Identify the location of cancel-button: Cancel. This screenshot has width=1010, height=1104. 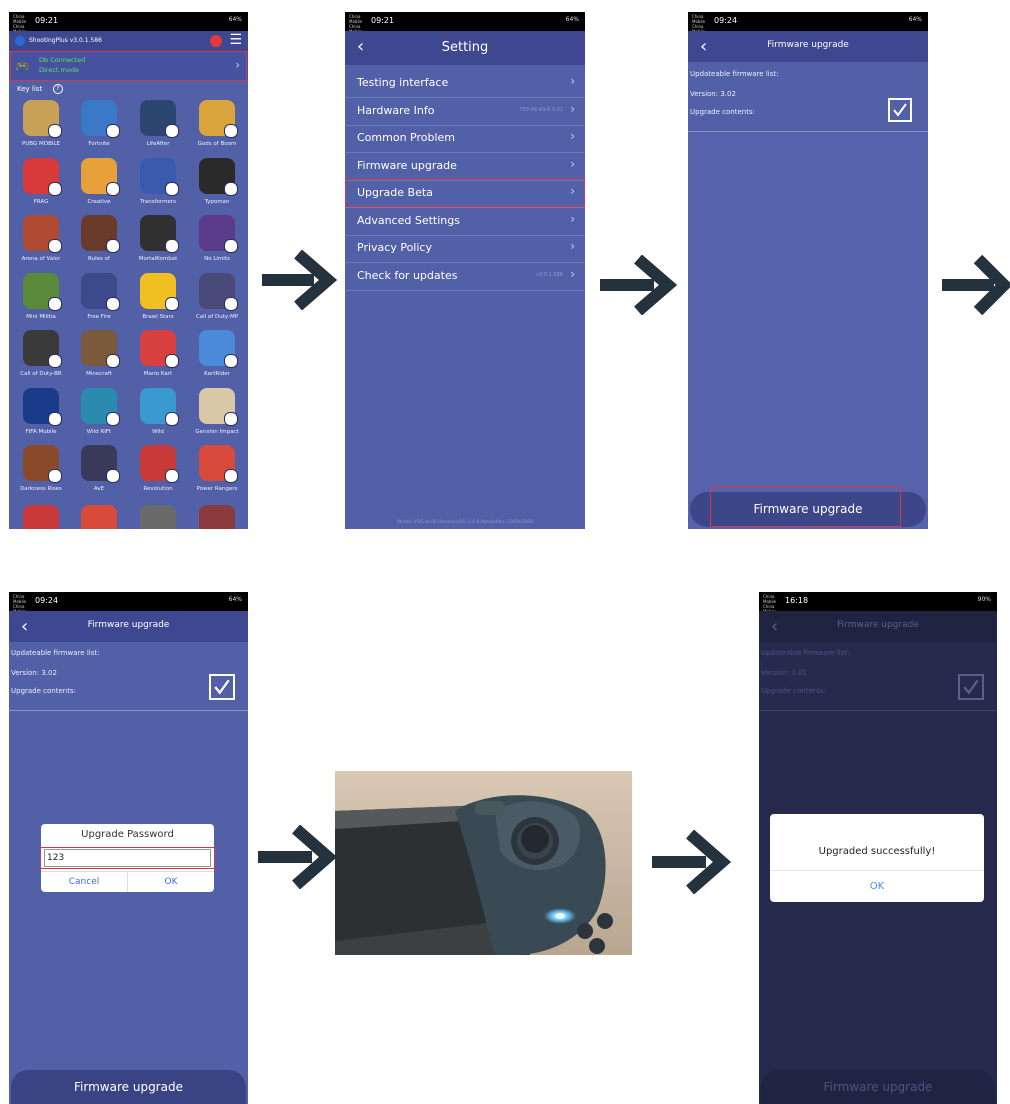
(84, 882).